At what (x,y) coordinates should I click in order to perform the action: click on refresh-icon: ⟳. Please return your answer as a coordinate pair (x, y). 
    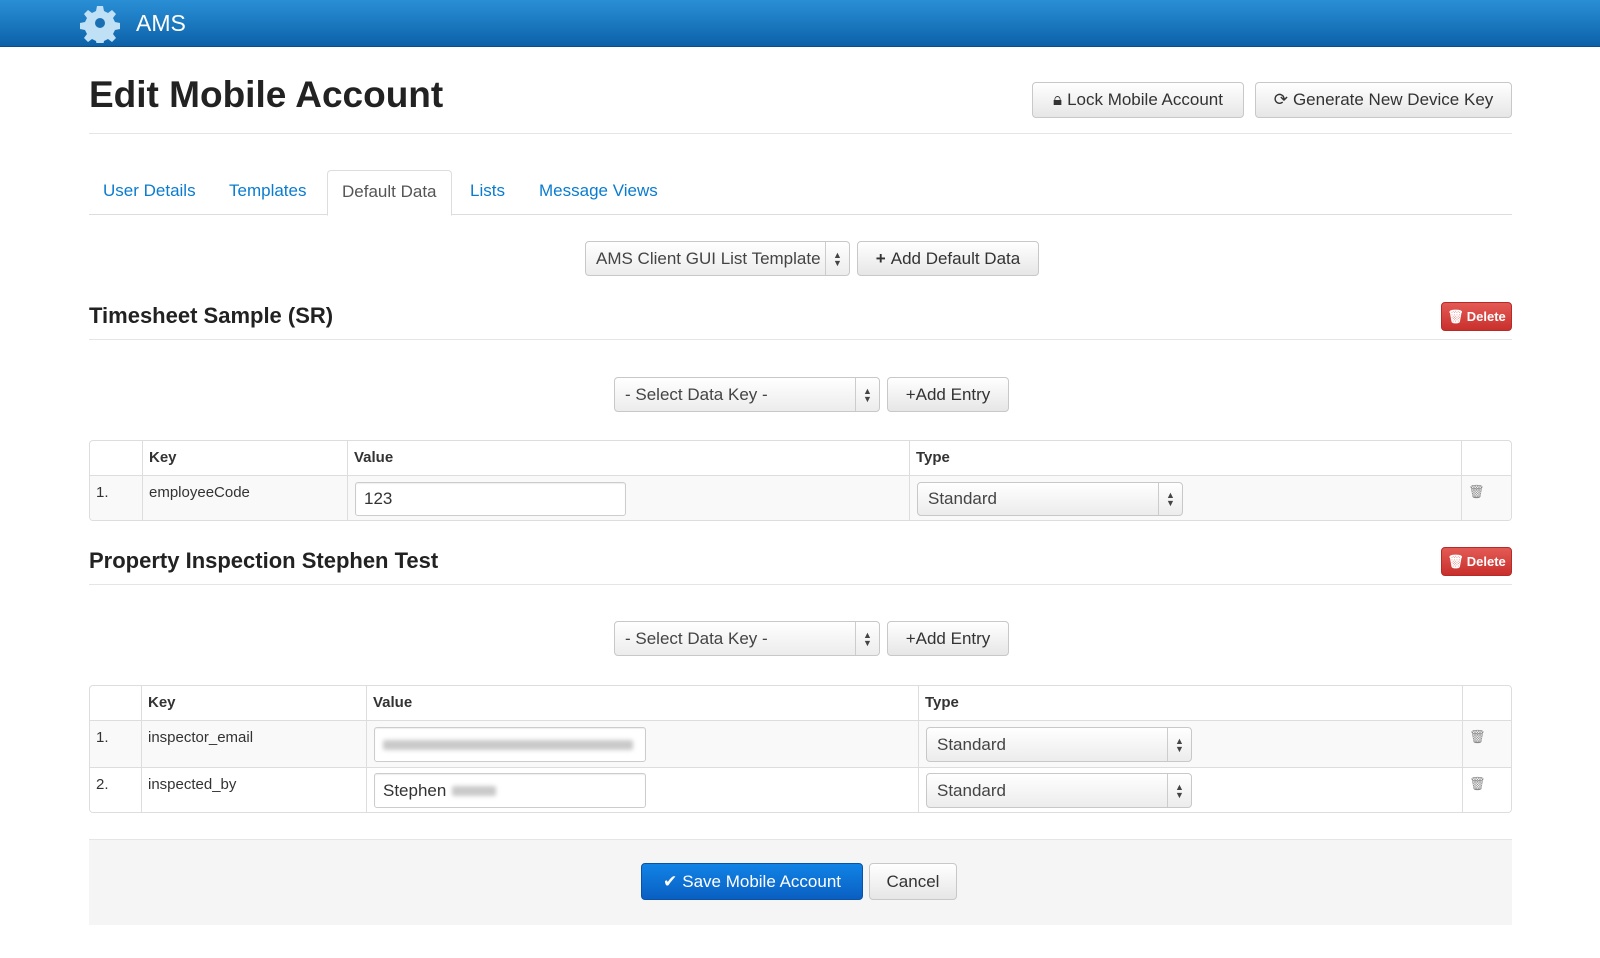
    Looking at the image, I should click on (1280, 99).